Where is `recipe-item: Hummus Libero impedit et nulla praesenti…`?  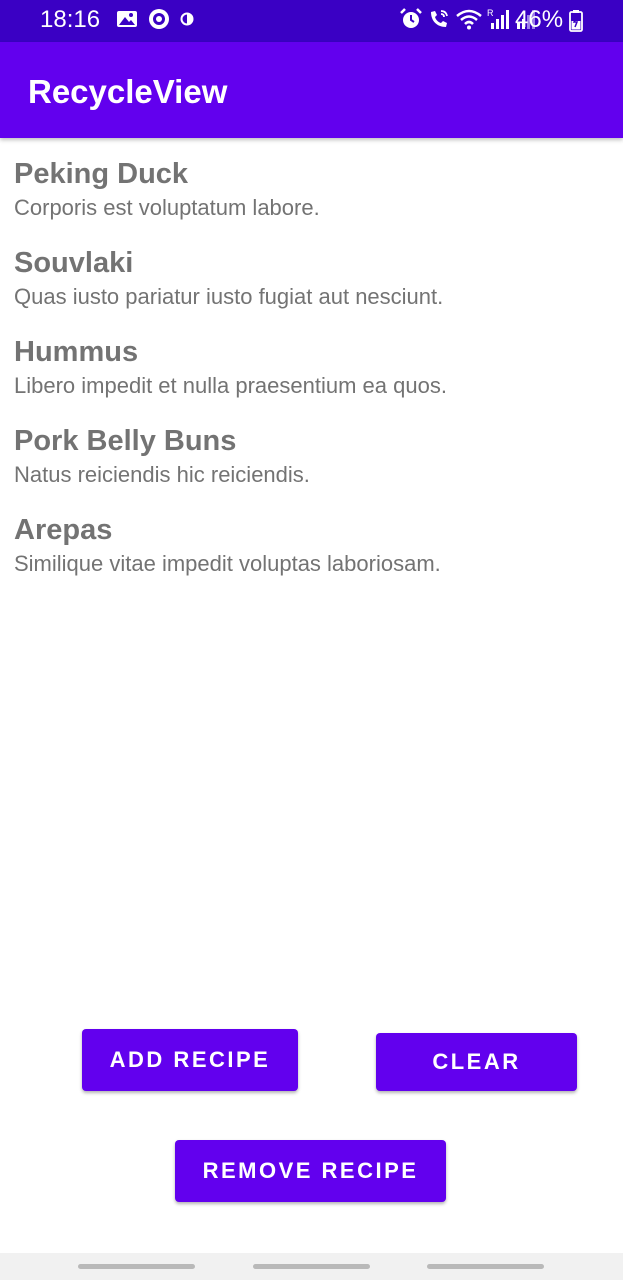
recipe-item: Hummus Libero impedit et nulla praesenti… is located at coordinates (311, 376).